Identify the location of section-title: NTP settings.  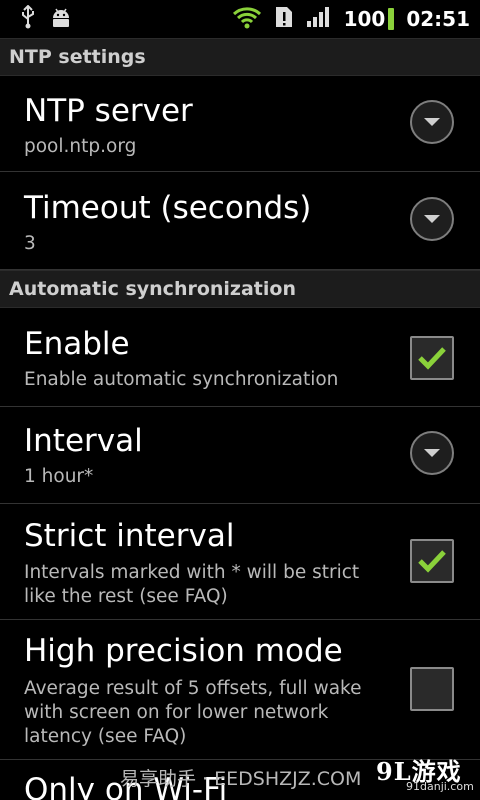
(77, 57).